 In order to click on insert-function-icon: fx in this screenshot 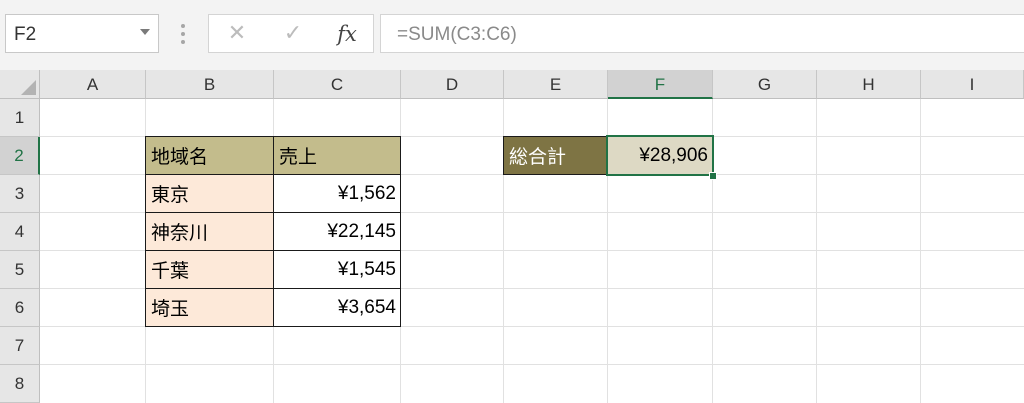, I will do `click(347, 34)`.